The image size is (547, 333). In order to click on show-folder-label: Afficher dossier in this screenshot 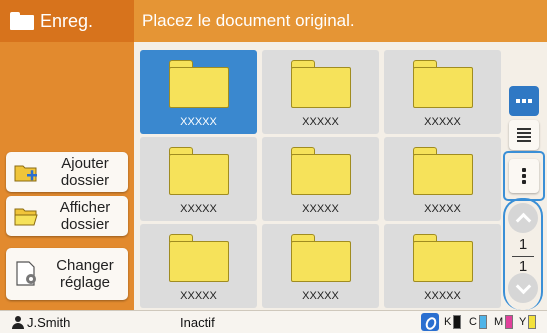, I will do `click(85, 216)`.